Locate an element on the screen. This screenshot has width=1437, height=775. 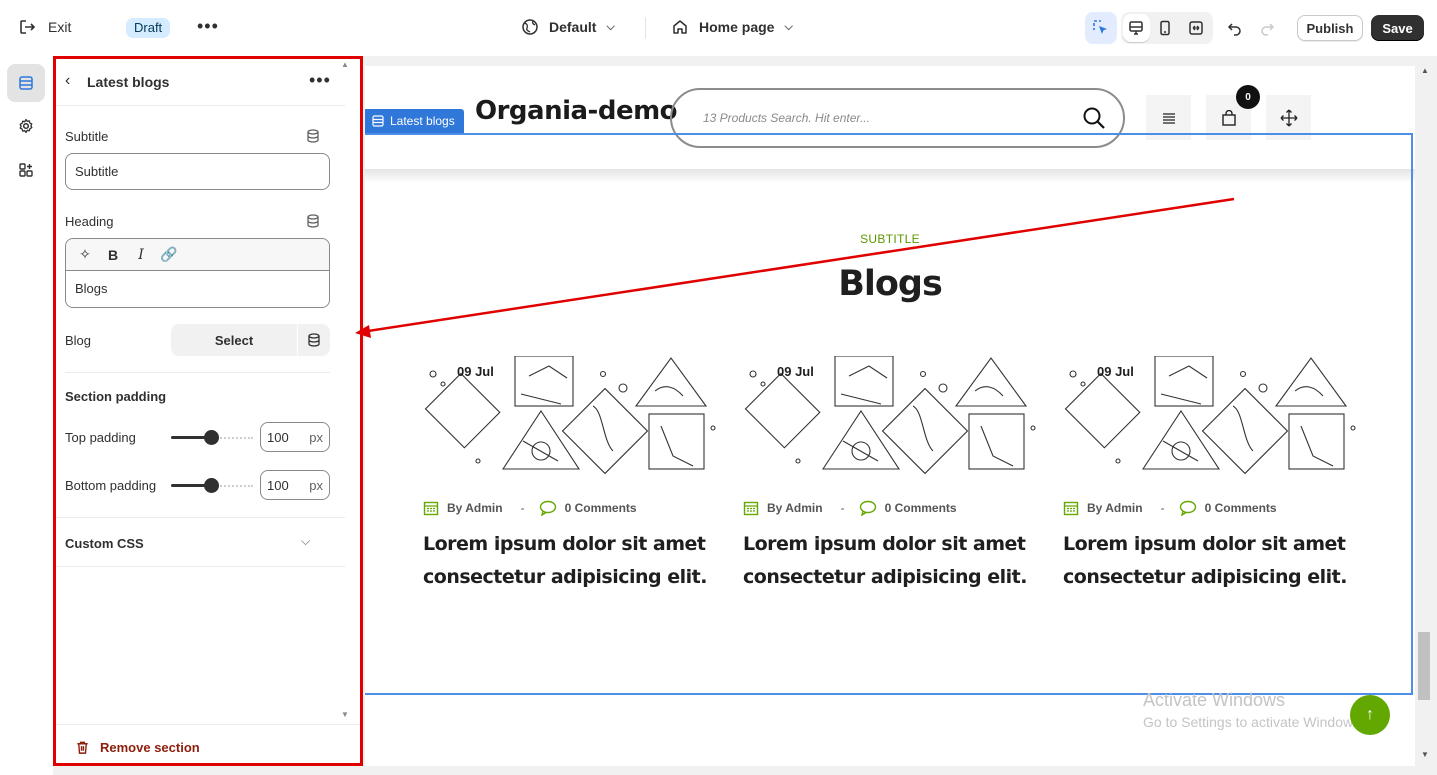
back-to-top-button: ↑ is located at coordinates (1370, 715).